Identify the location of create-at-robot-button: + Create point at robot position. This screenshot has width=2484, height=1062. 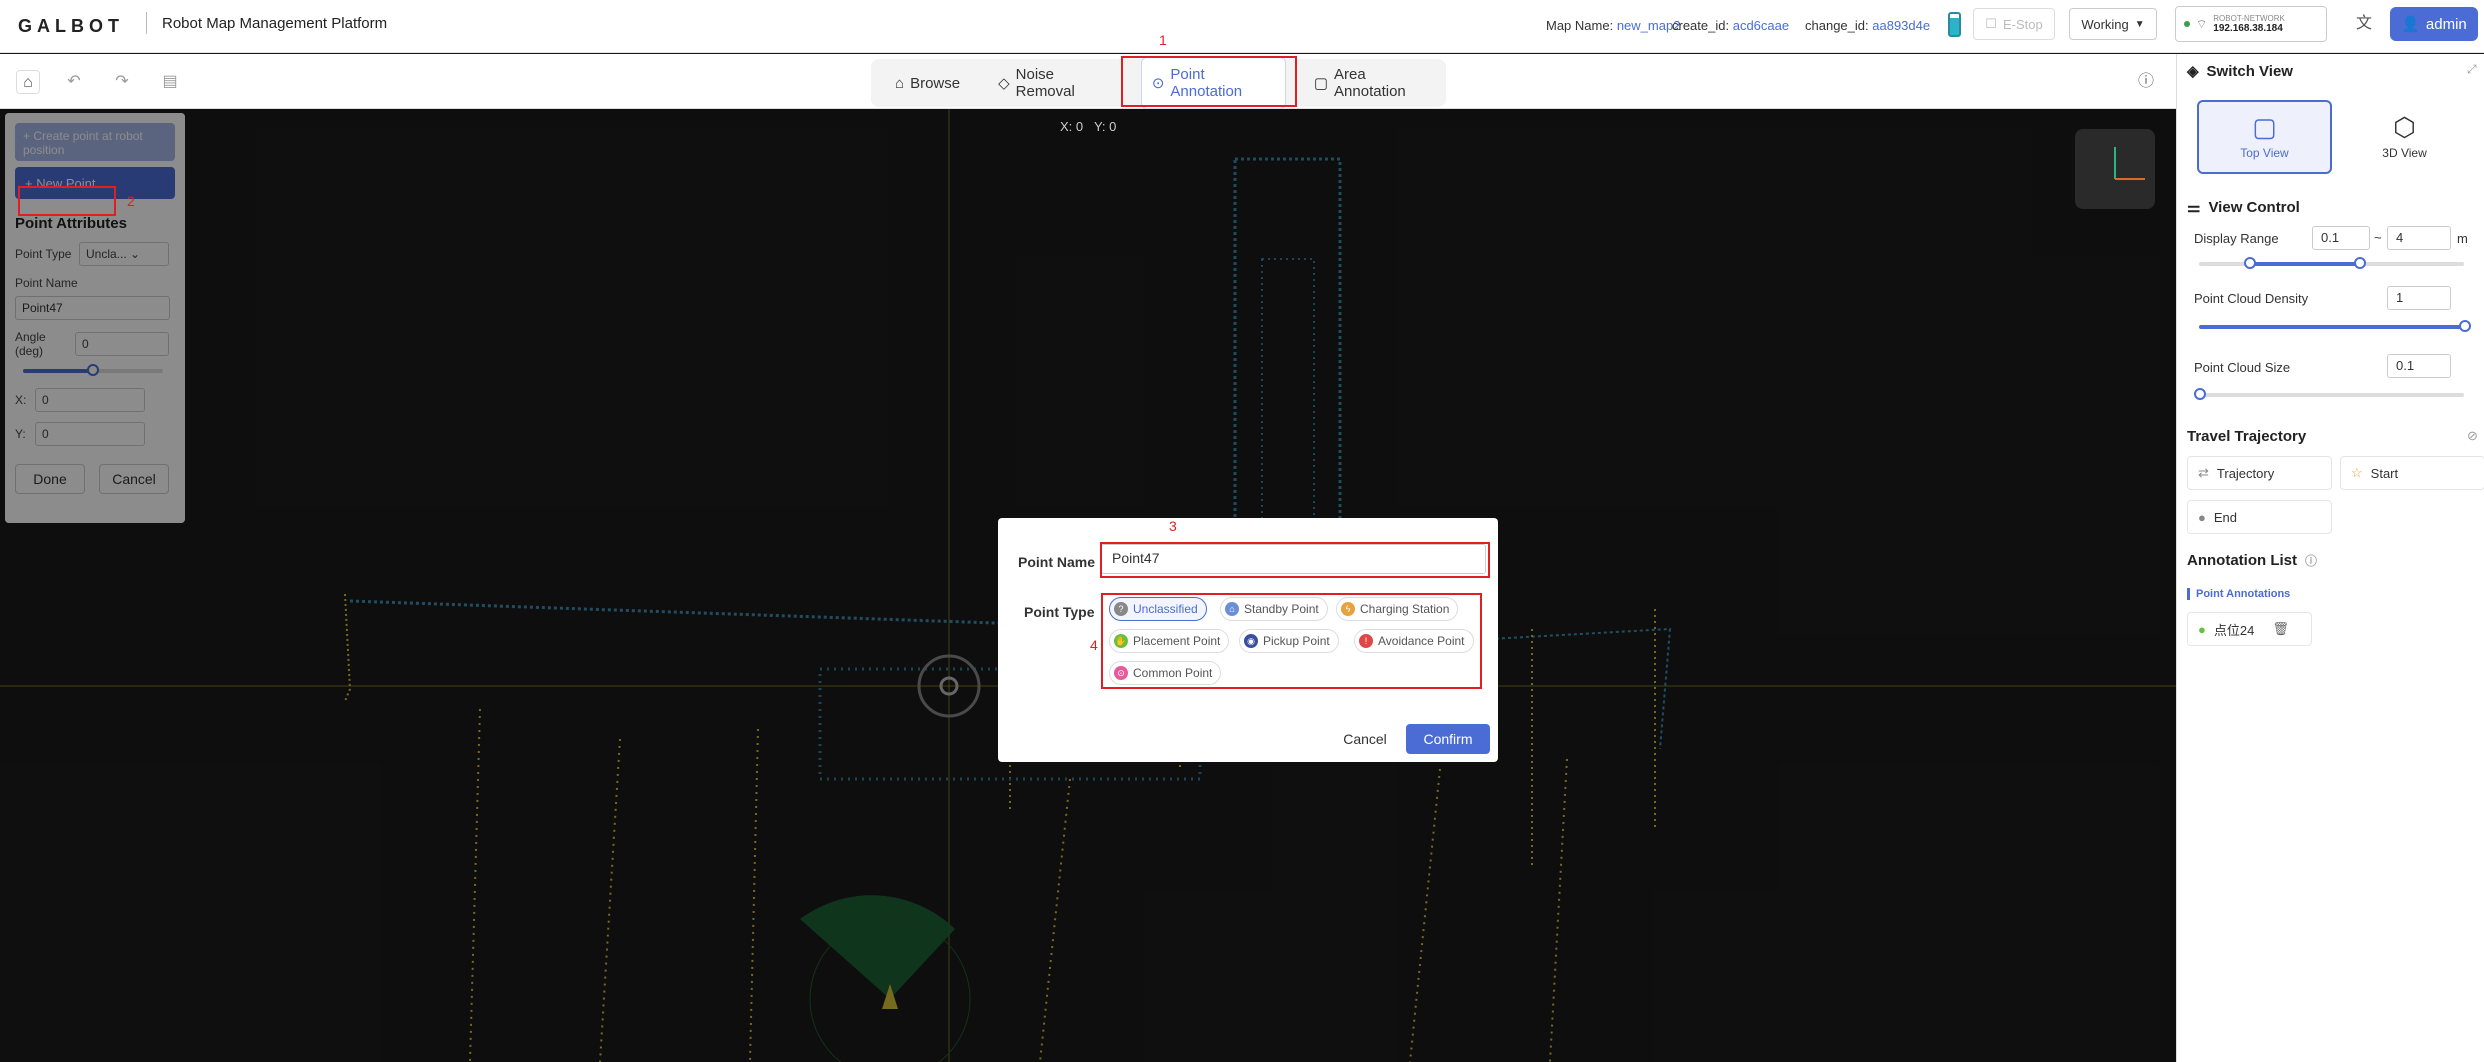
(95, 142).